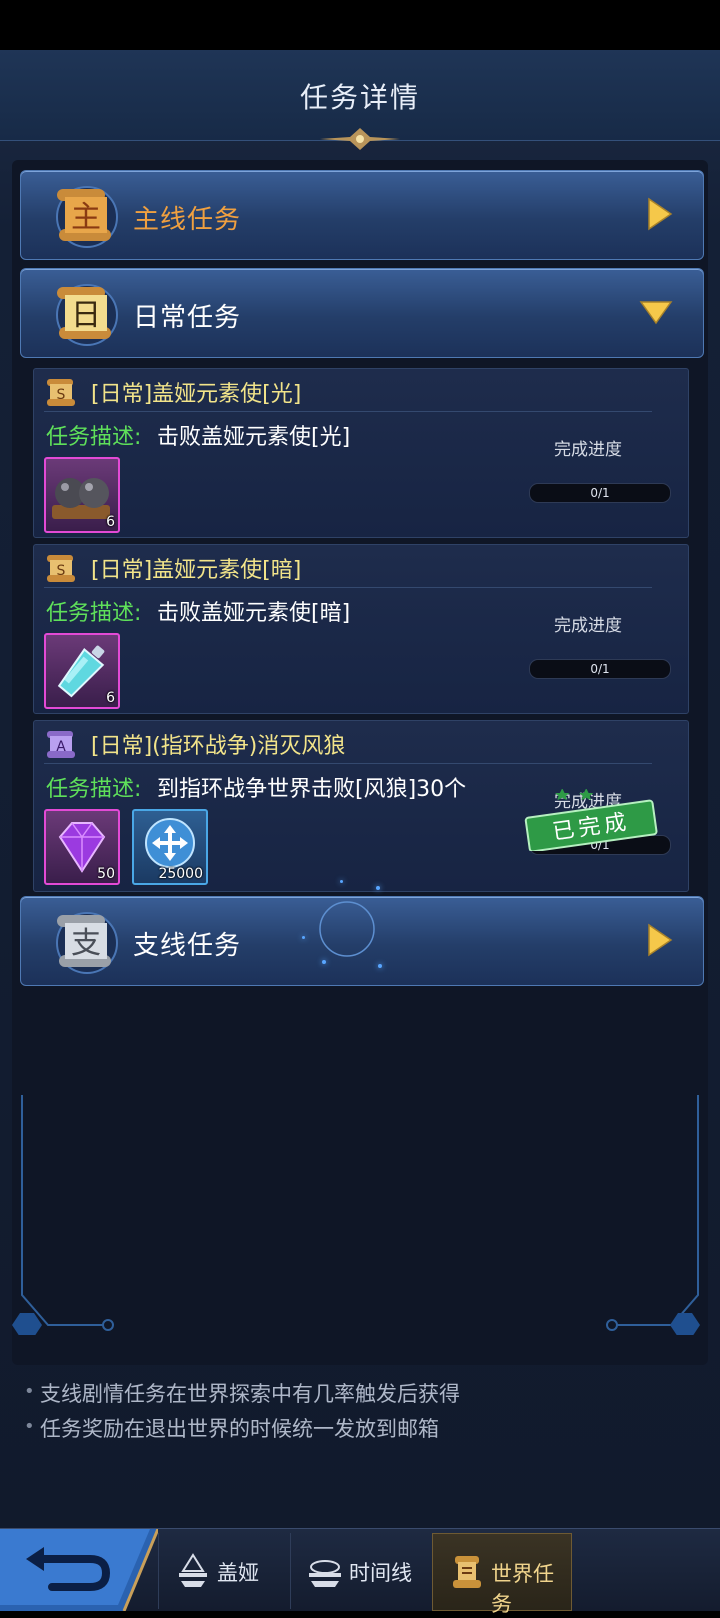 This screenshot has width=720, height=1618. What do you see at coordinates (312, 789) in the screenshot?
I see `task-desc: 到指环战争世界击败[风狼]30个` at bounding box center [312, 789].